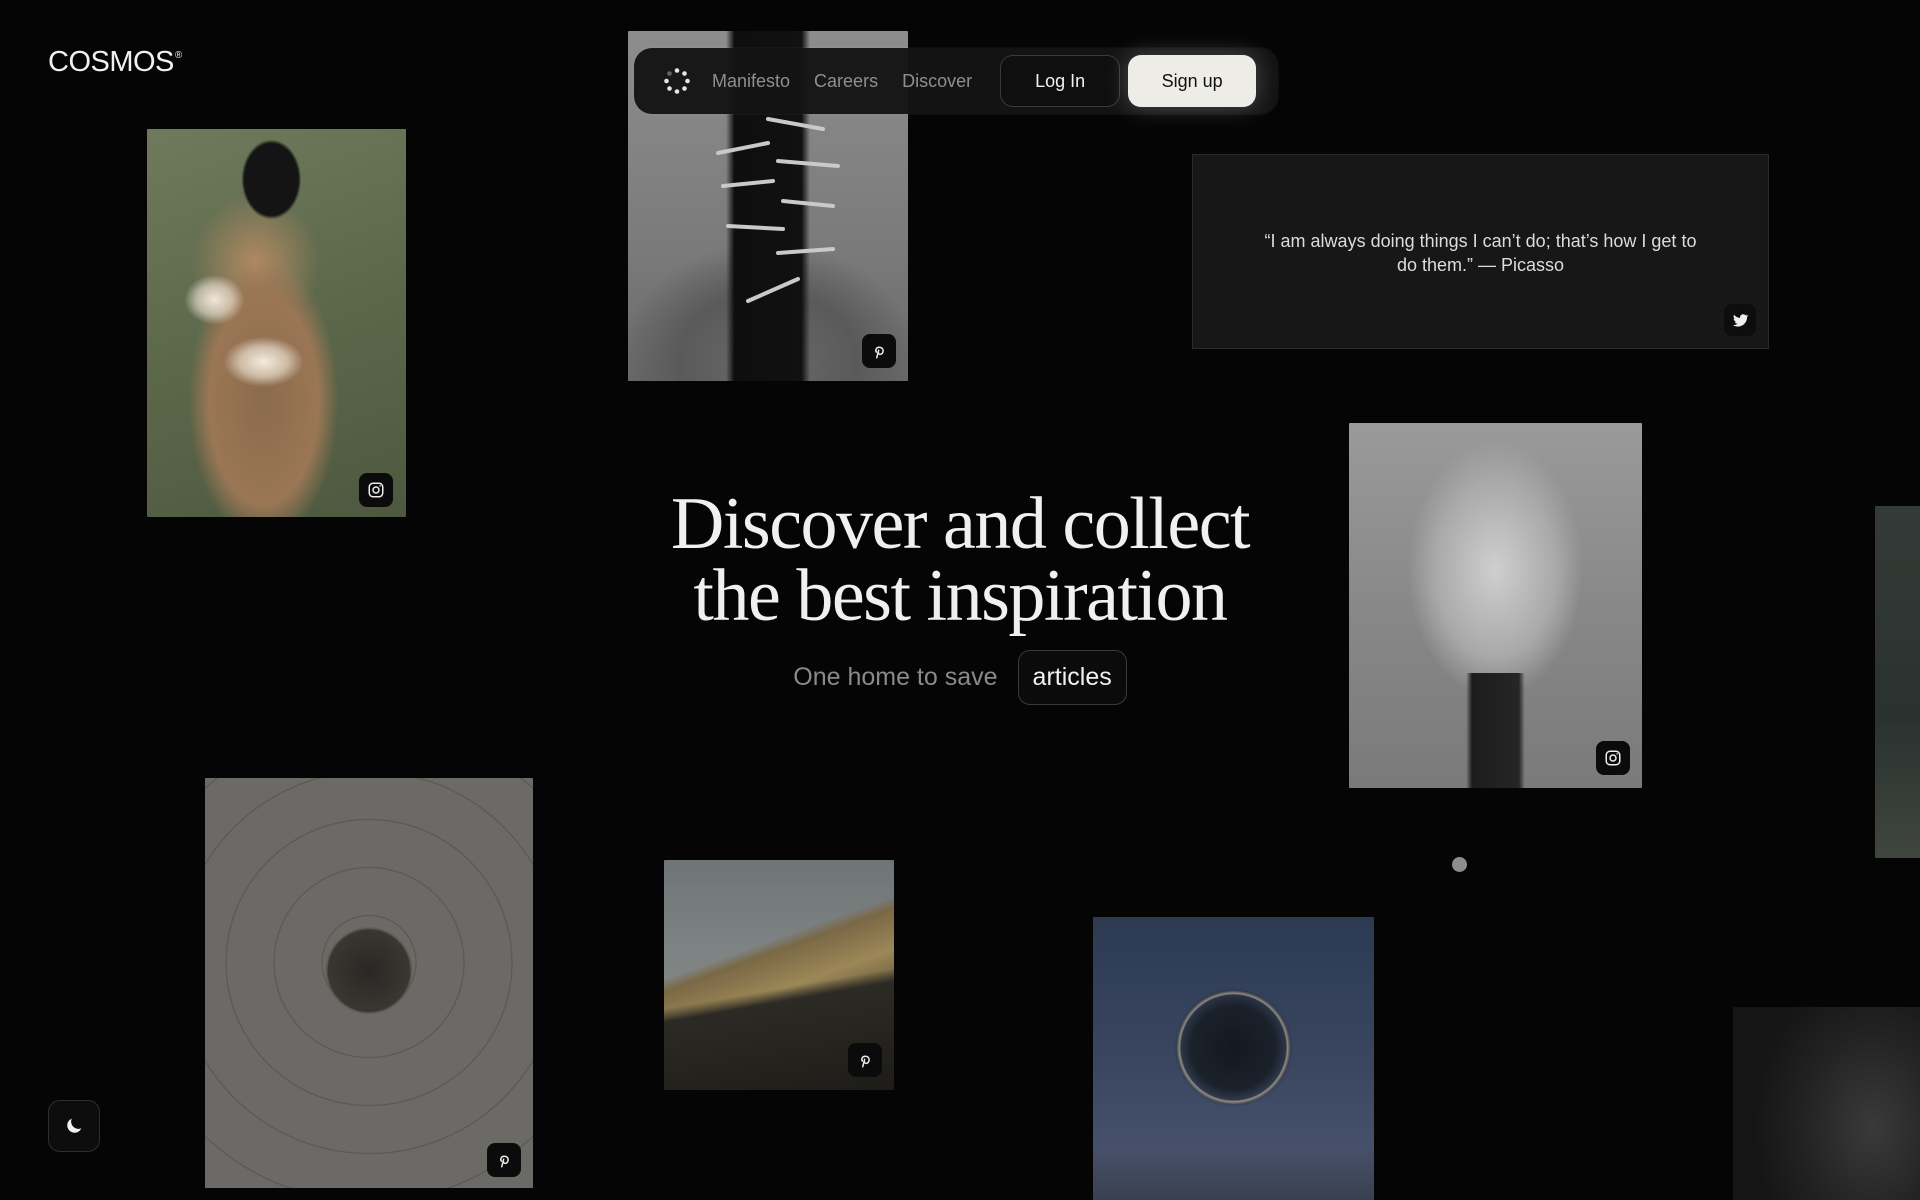  What do you see at coordinates (960, 596) in the screenshot?
I see `hero-title-line-2: the best inspiration` at bounding box center [960, 596].